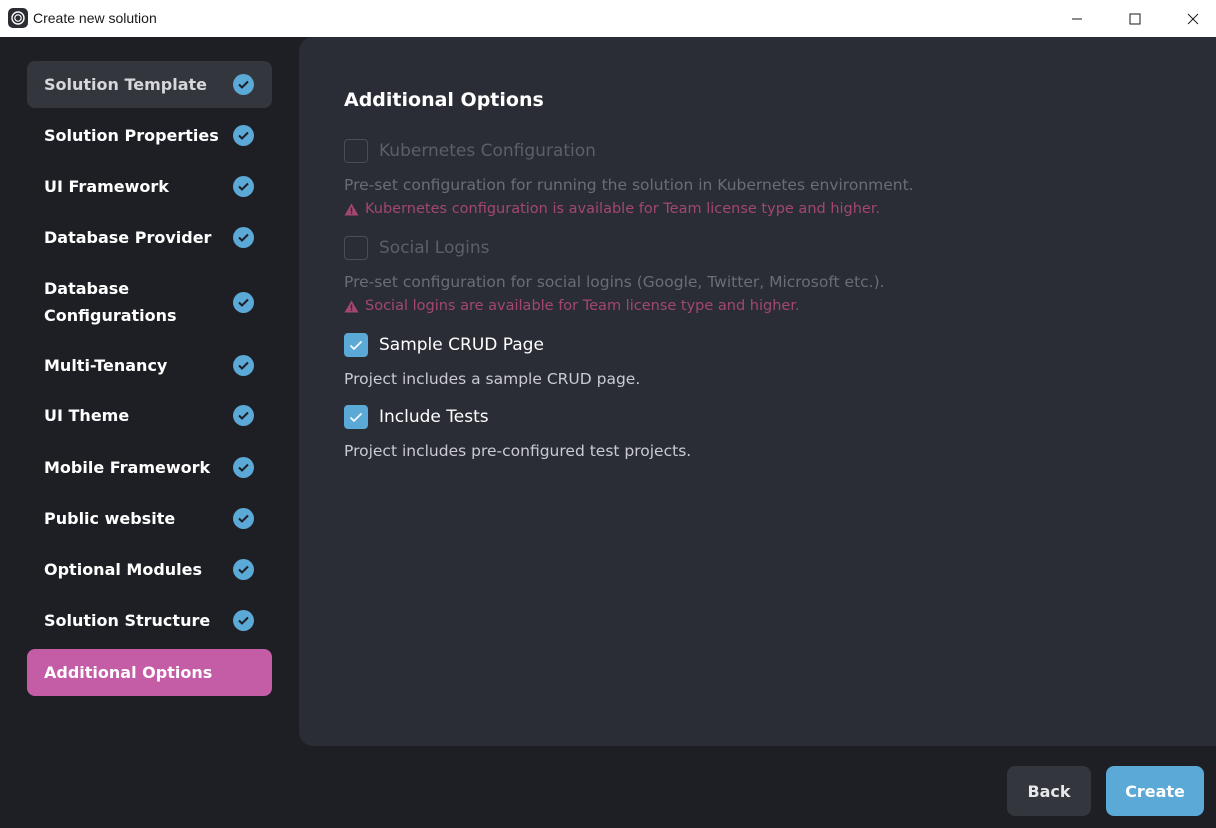 The width and height of the screenshot is (1216, 828). I want to click on minimize-button, so click(1077, 18).